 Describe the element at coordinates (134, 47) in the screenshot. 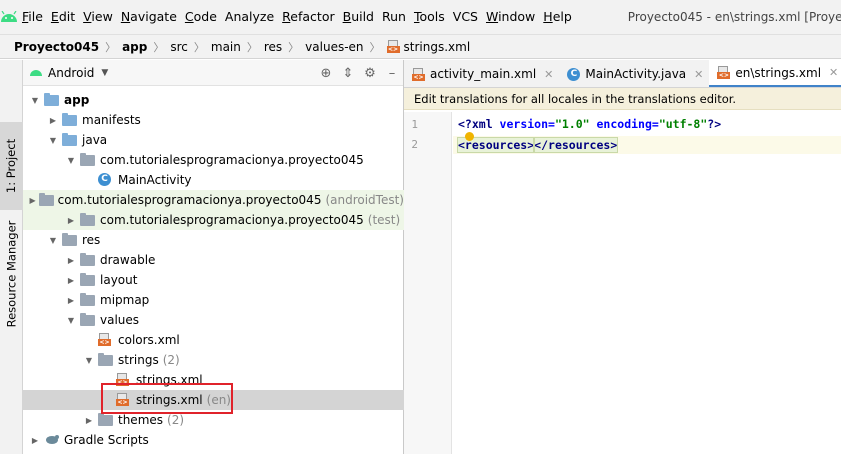

I see `breadcrumb-app: app` at that location.